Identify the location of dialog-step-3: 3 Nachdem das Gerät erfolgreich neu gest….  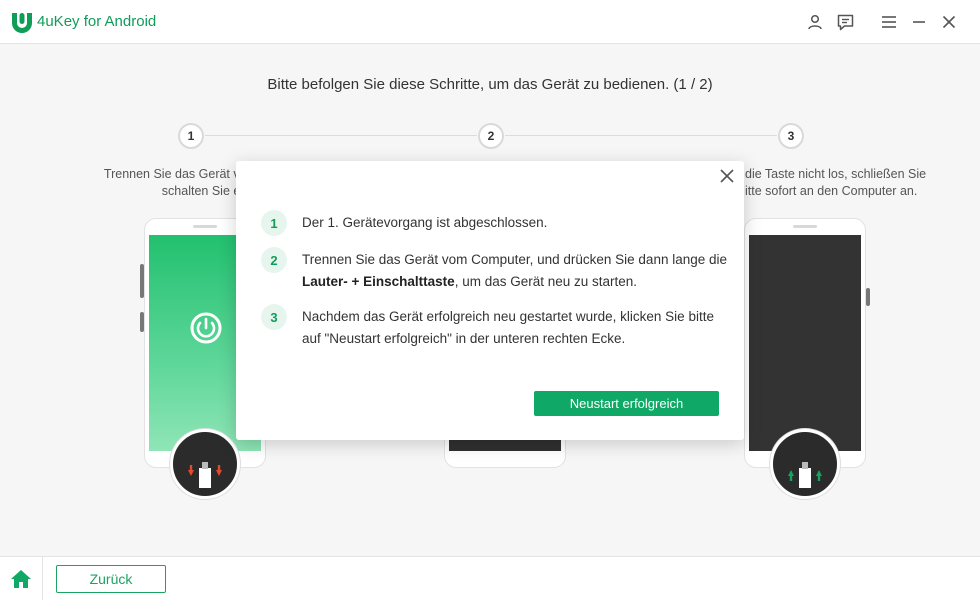
(496, 327).